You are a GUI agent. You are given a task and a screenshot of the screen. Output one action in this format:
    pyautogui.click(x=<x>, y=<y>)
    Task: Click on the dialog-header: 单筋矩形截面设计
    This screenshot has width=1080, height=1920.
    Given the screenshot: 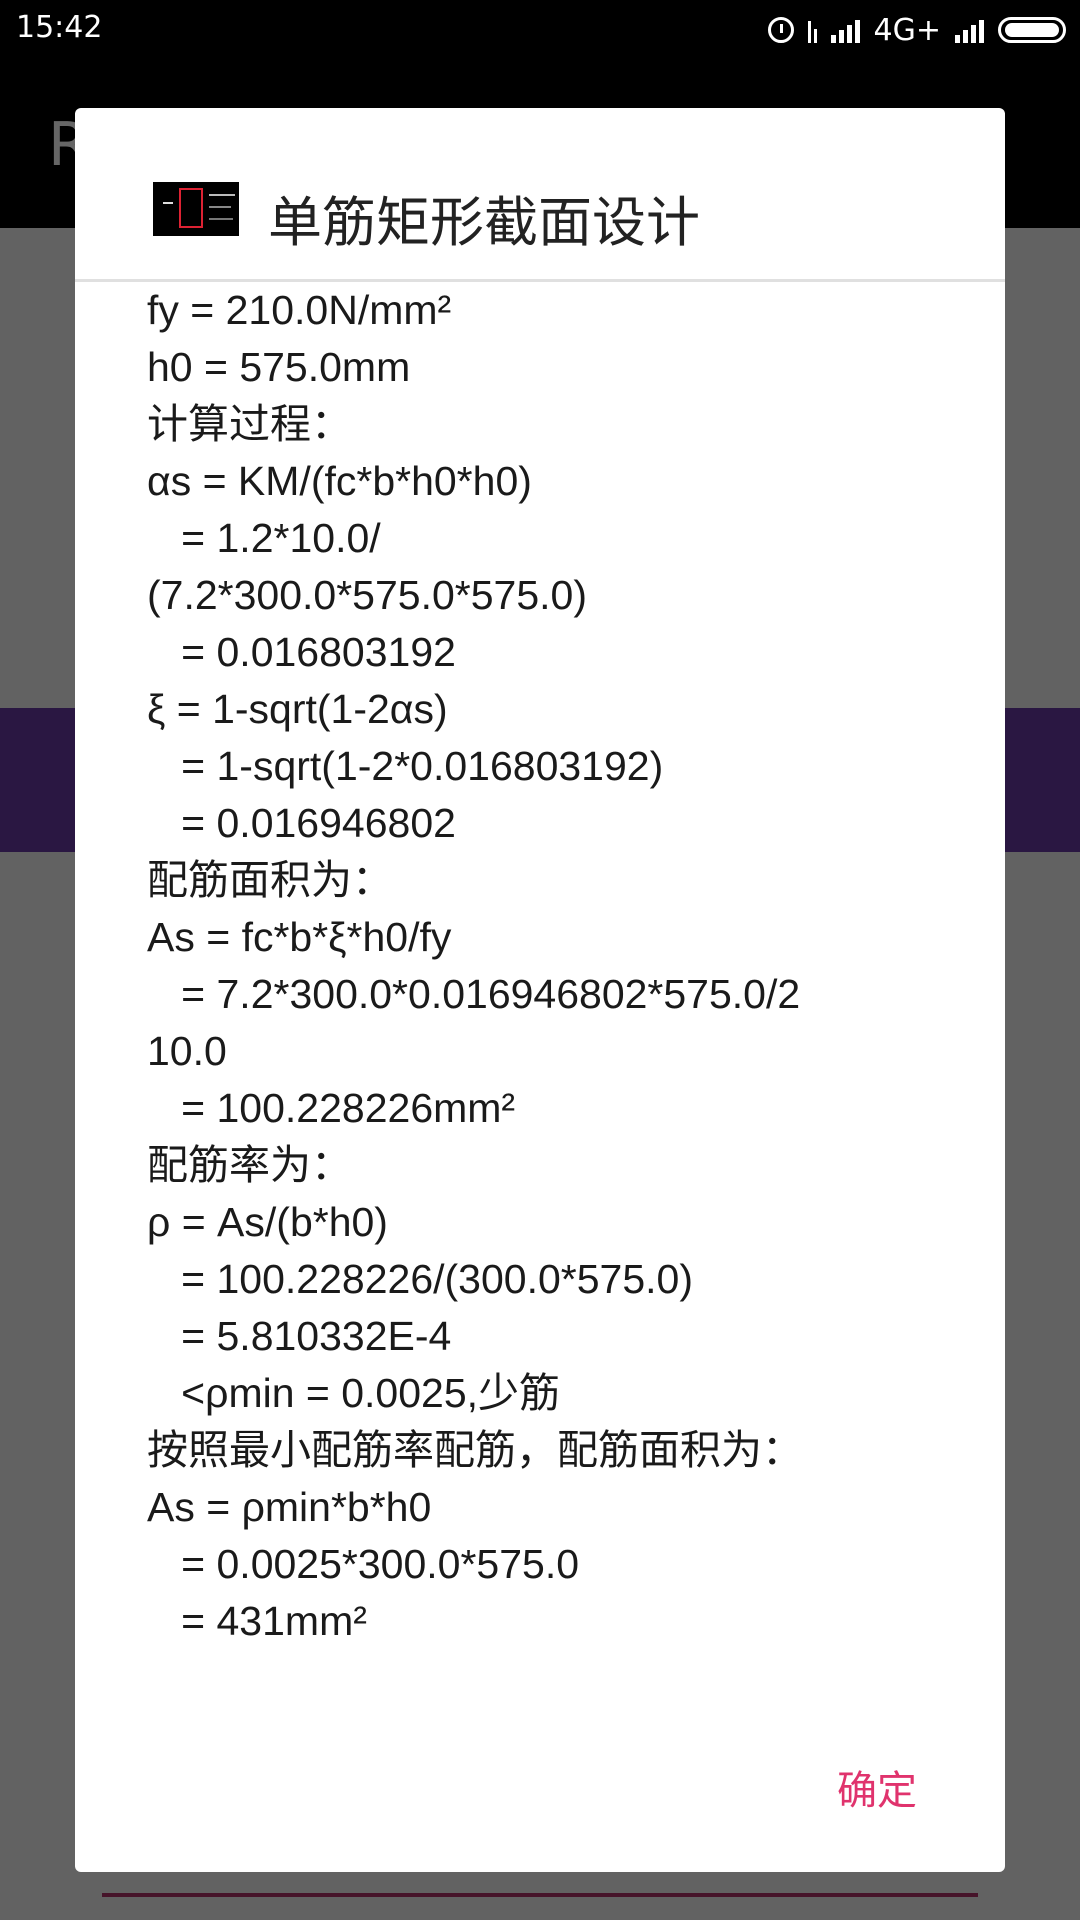 What is the action you would take?
    pyautogui.click(x=540, y=195)
    